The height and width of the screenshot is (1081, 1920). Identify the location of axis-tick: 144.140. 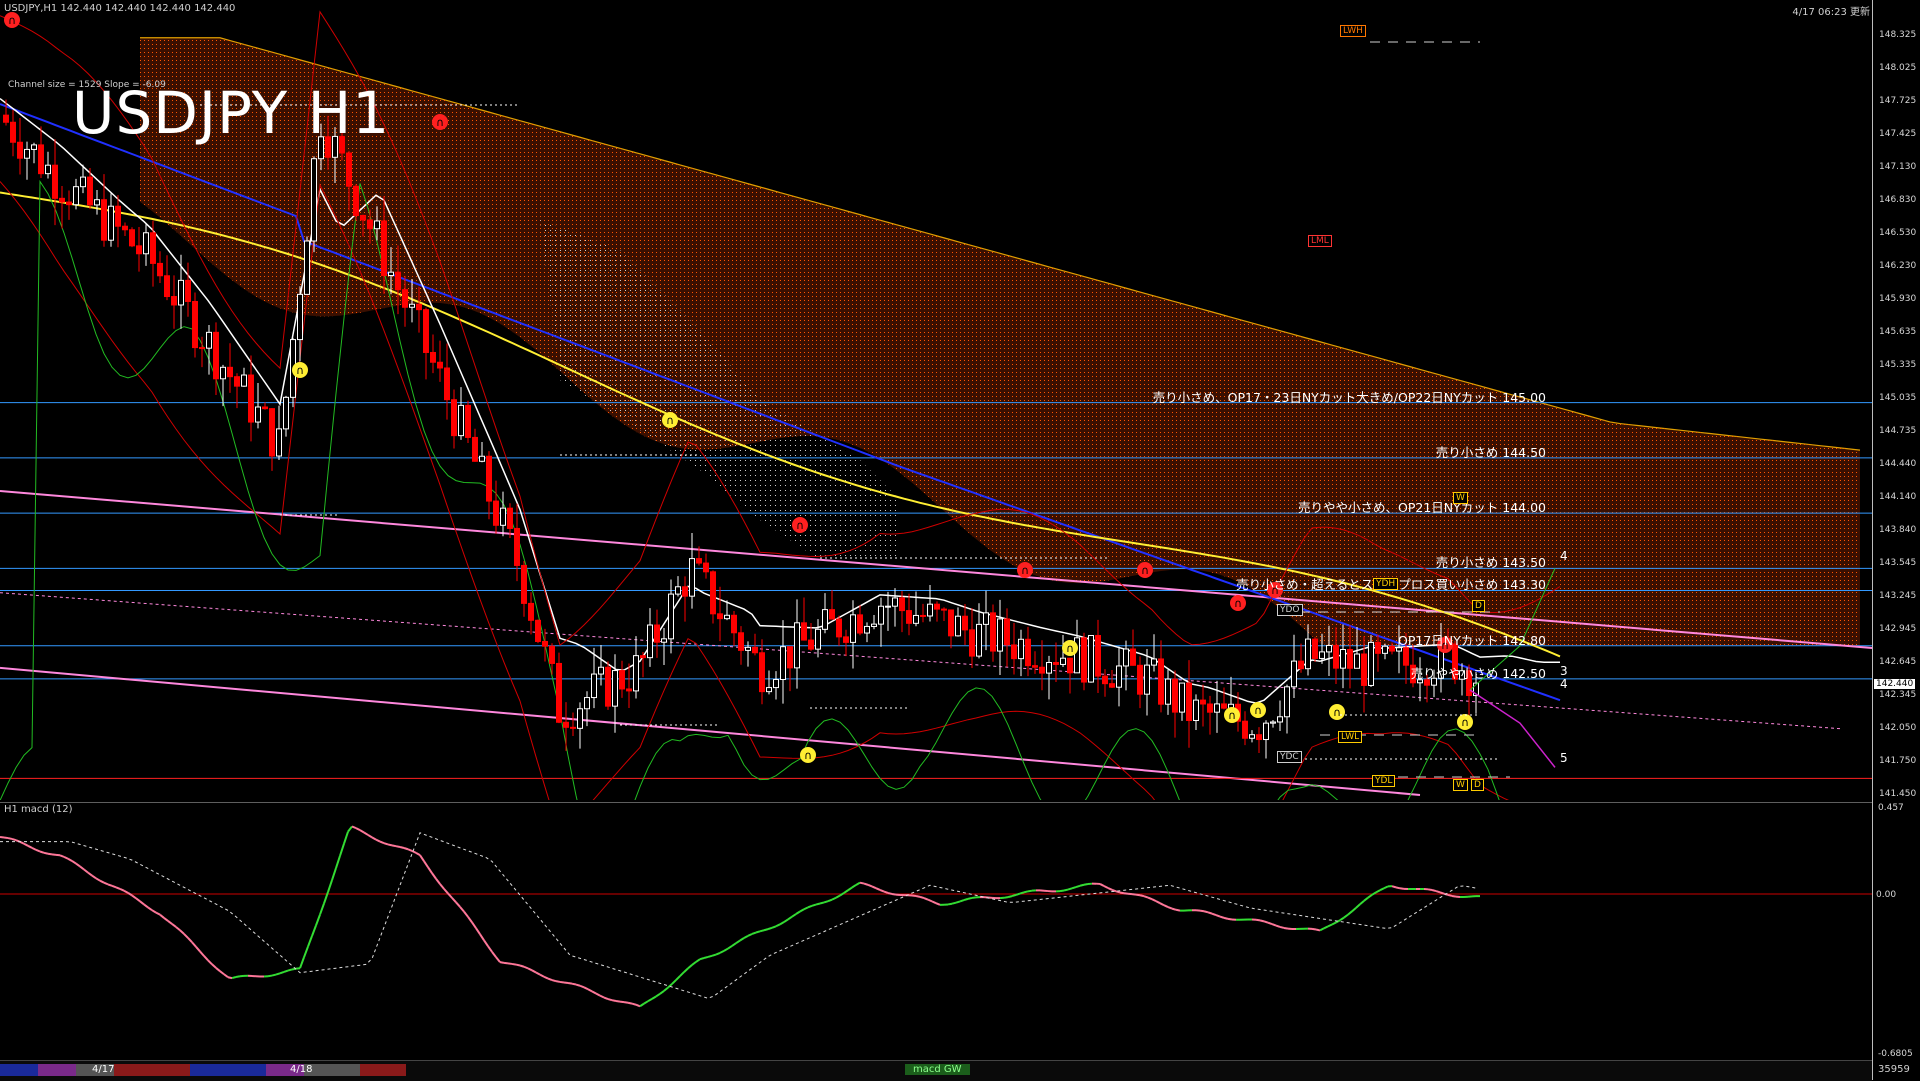
(1897, 497).